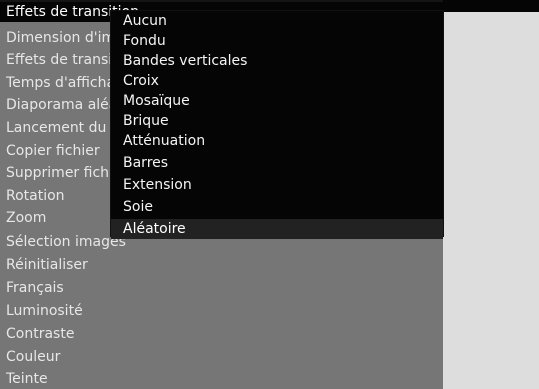 Image resolution: width=539 pixels, height=389 pixels. I want to click on dropdown-option-attenuation: Atténuation, so click(277, 141).